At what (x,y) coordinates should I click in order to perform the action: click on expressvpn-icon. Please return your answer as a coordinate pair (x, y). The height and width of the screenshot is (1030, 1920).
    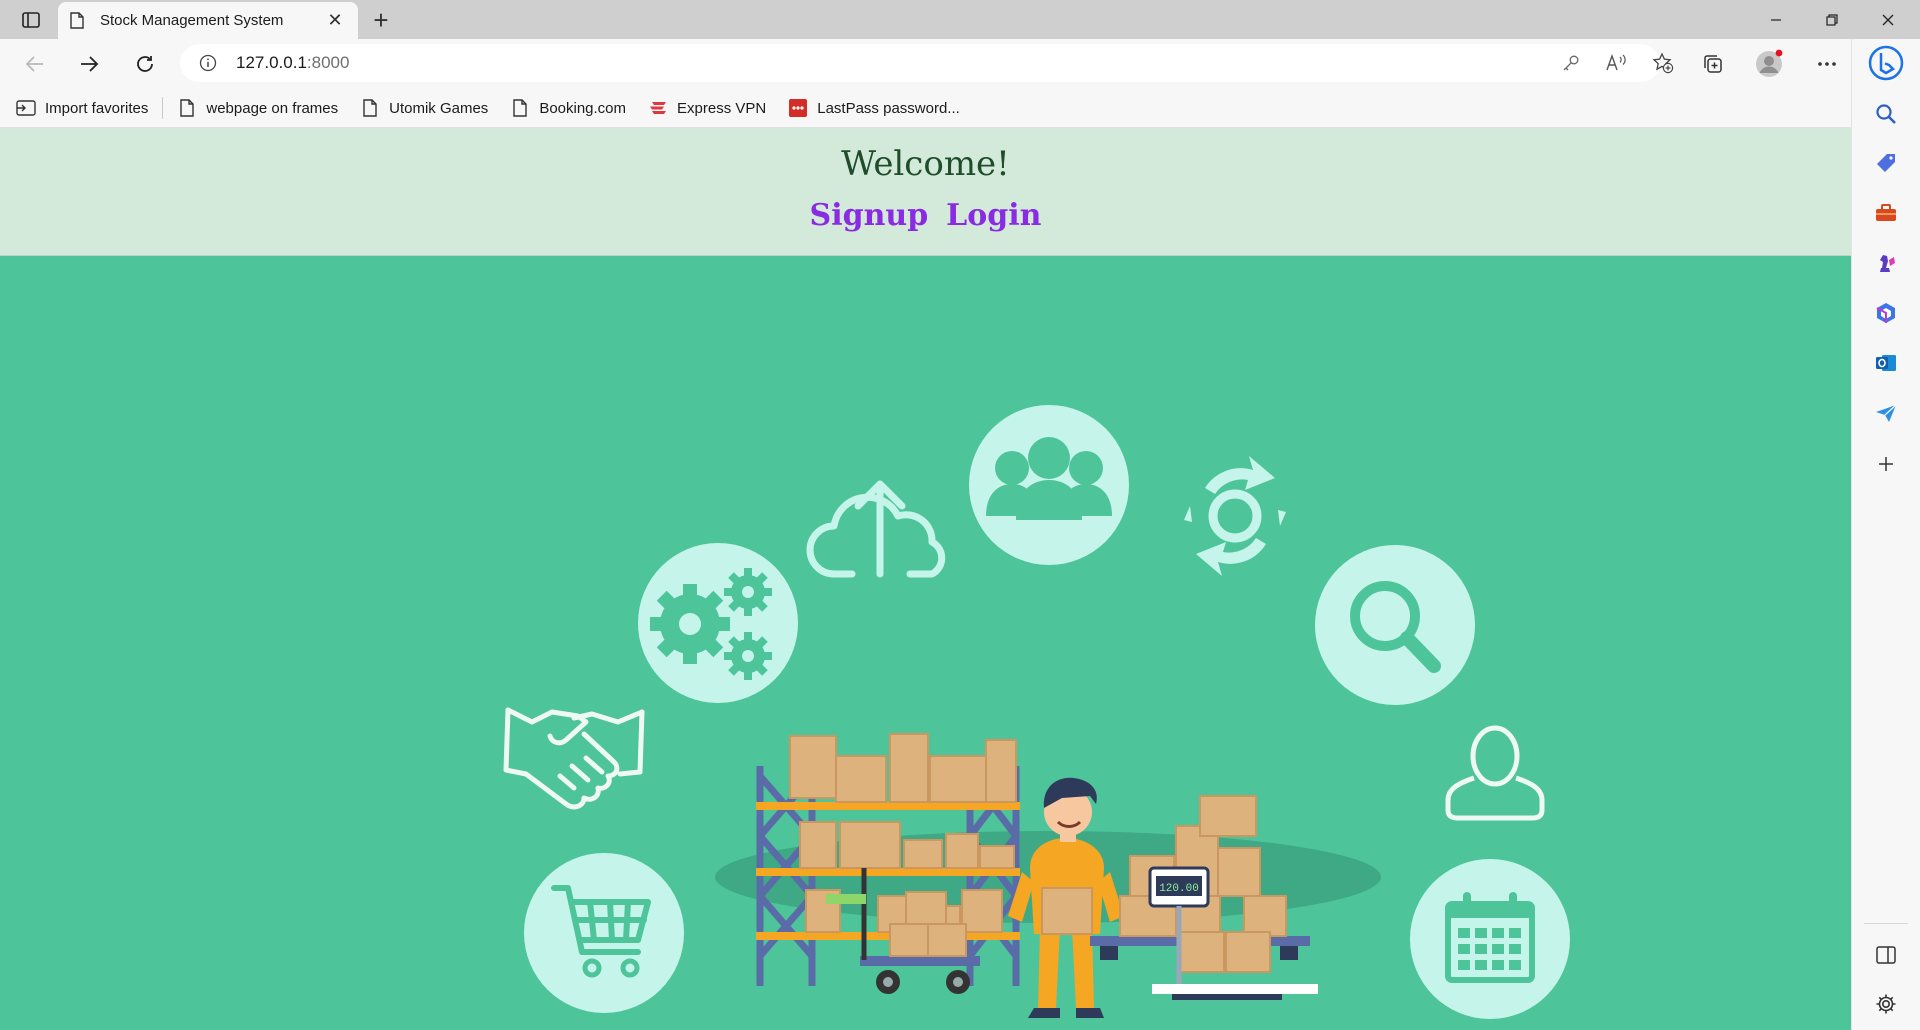
    Looking at the image, I should click on (658, 108).